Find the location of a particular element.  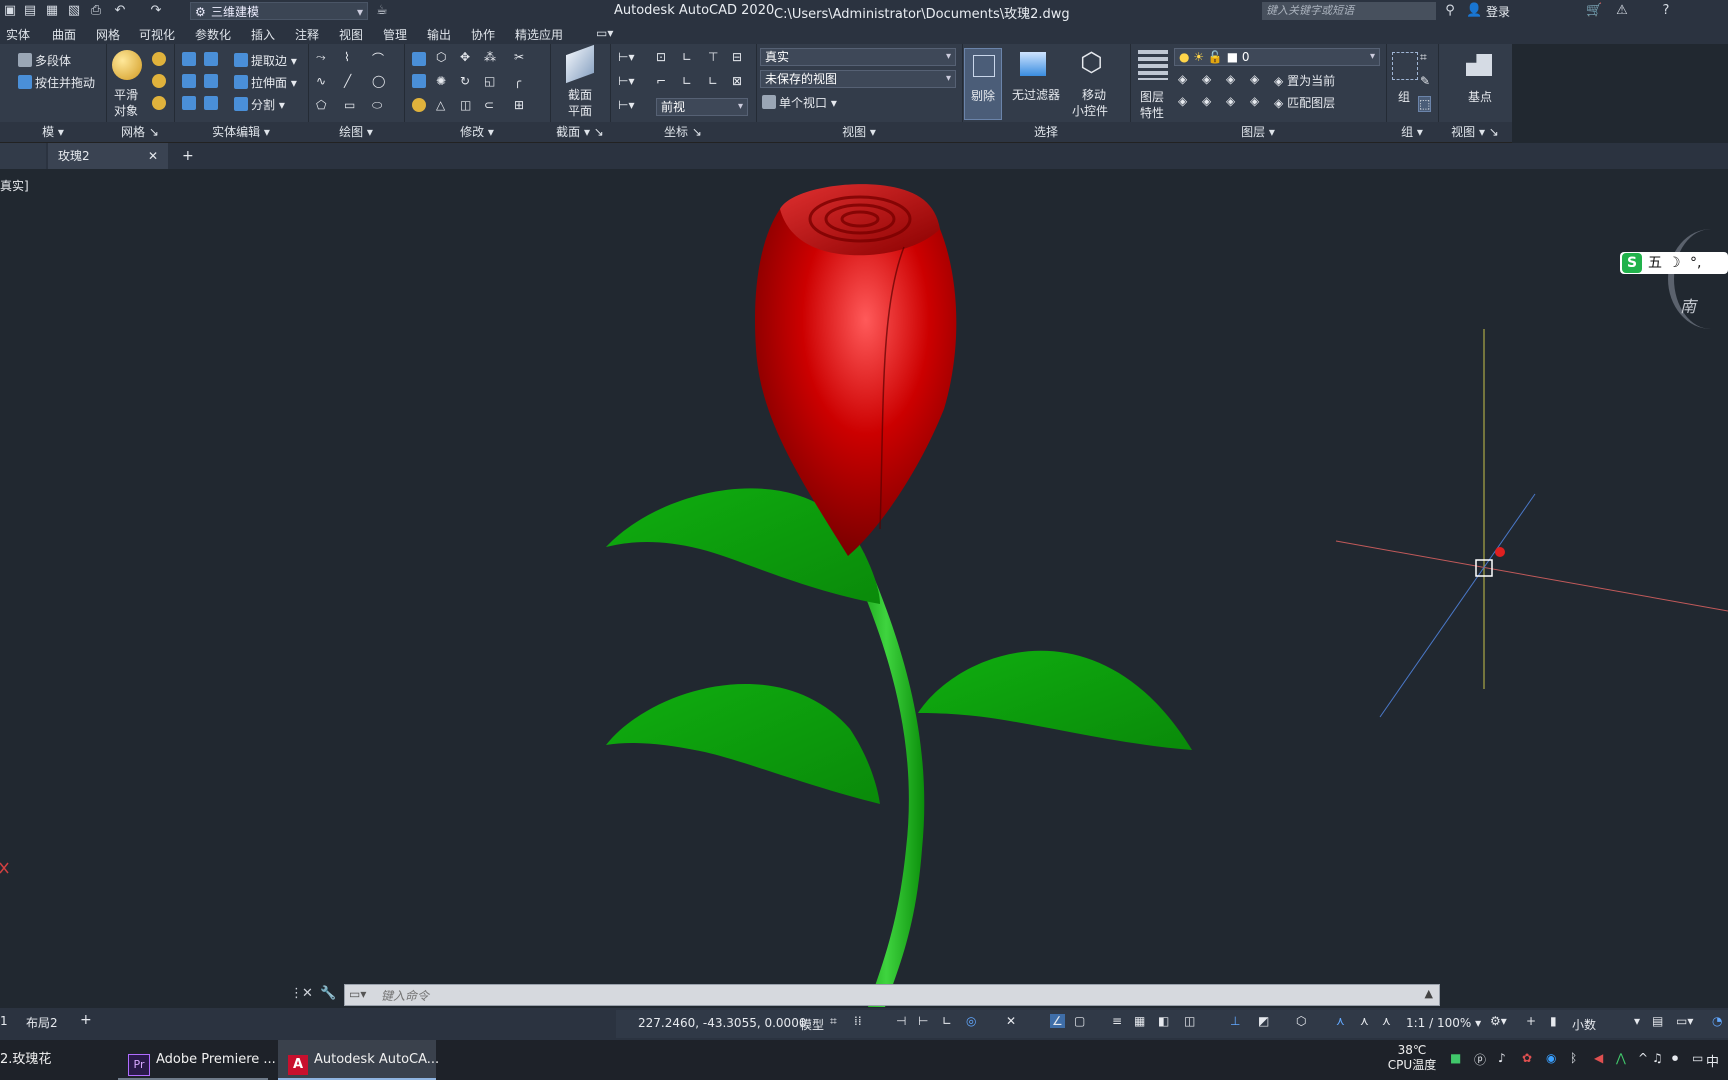

undo-icon: ↶ is located at coordinates (120, 11).